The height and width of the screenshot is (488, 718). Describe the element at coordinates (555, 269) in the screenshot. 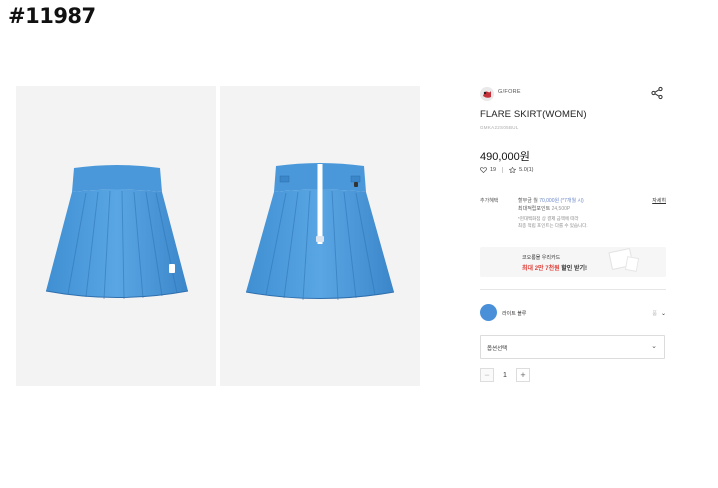

I see `banner-line-2: 최대 2만 7천원 할인 받기!` at that location.